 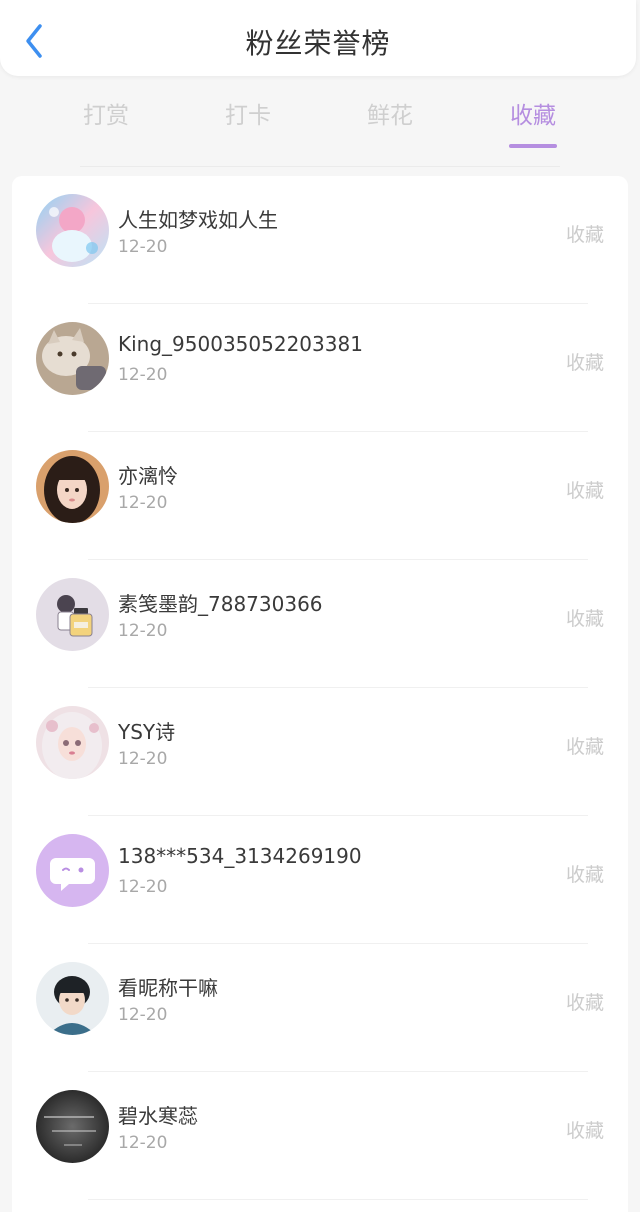 What do you see at coordinates (320, 1136) in the screenshot?
I see `list-item: 碧水寒蕊 12-20 收藏` at bounding box center [320, 1136].